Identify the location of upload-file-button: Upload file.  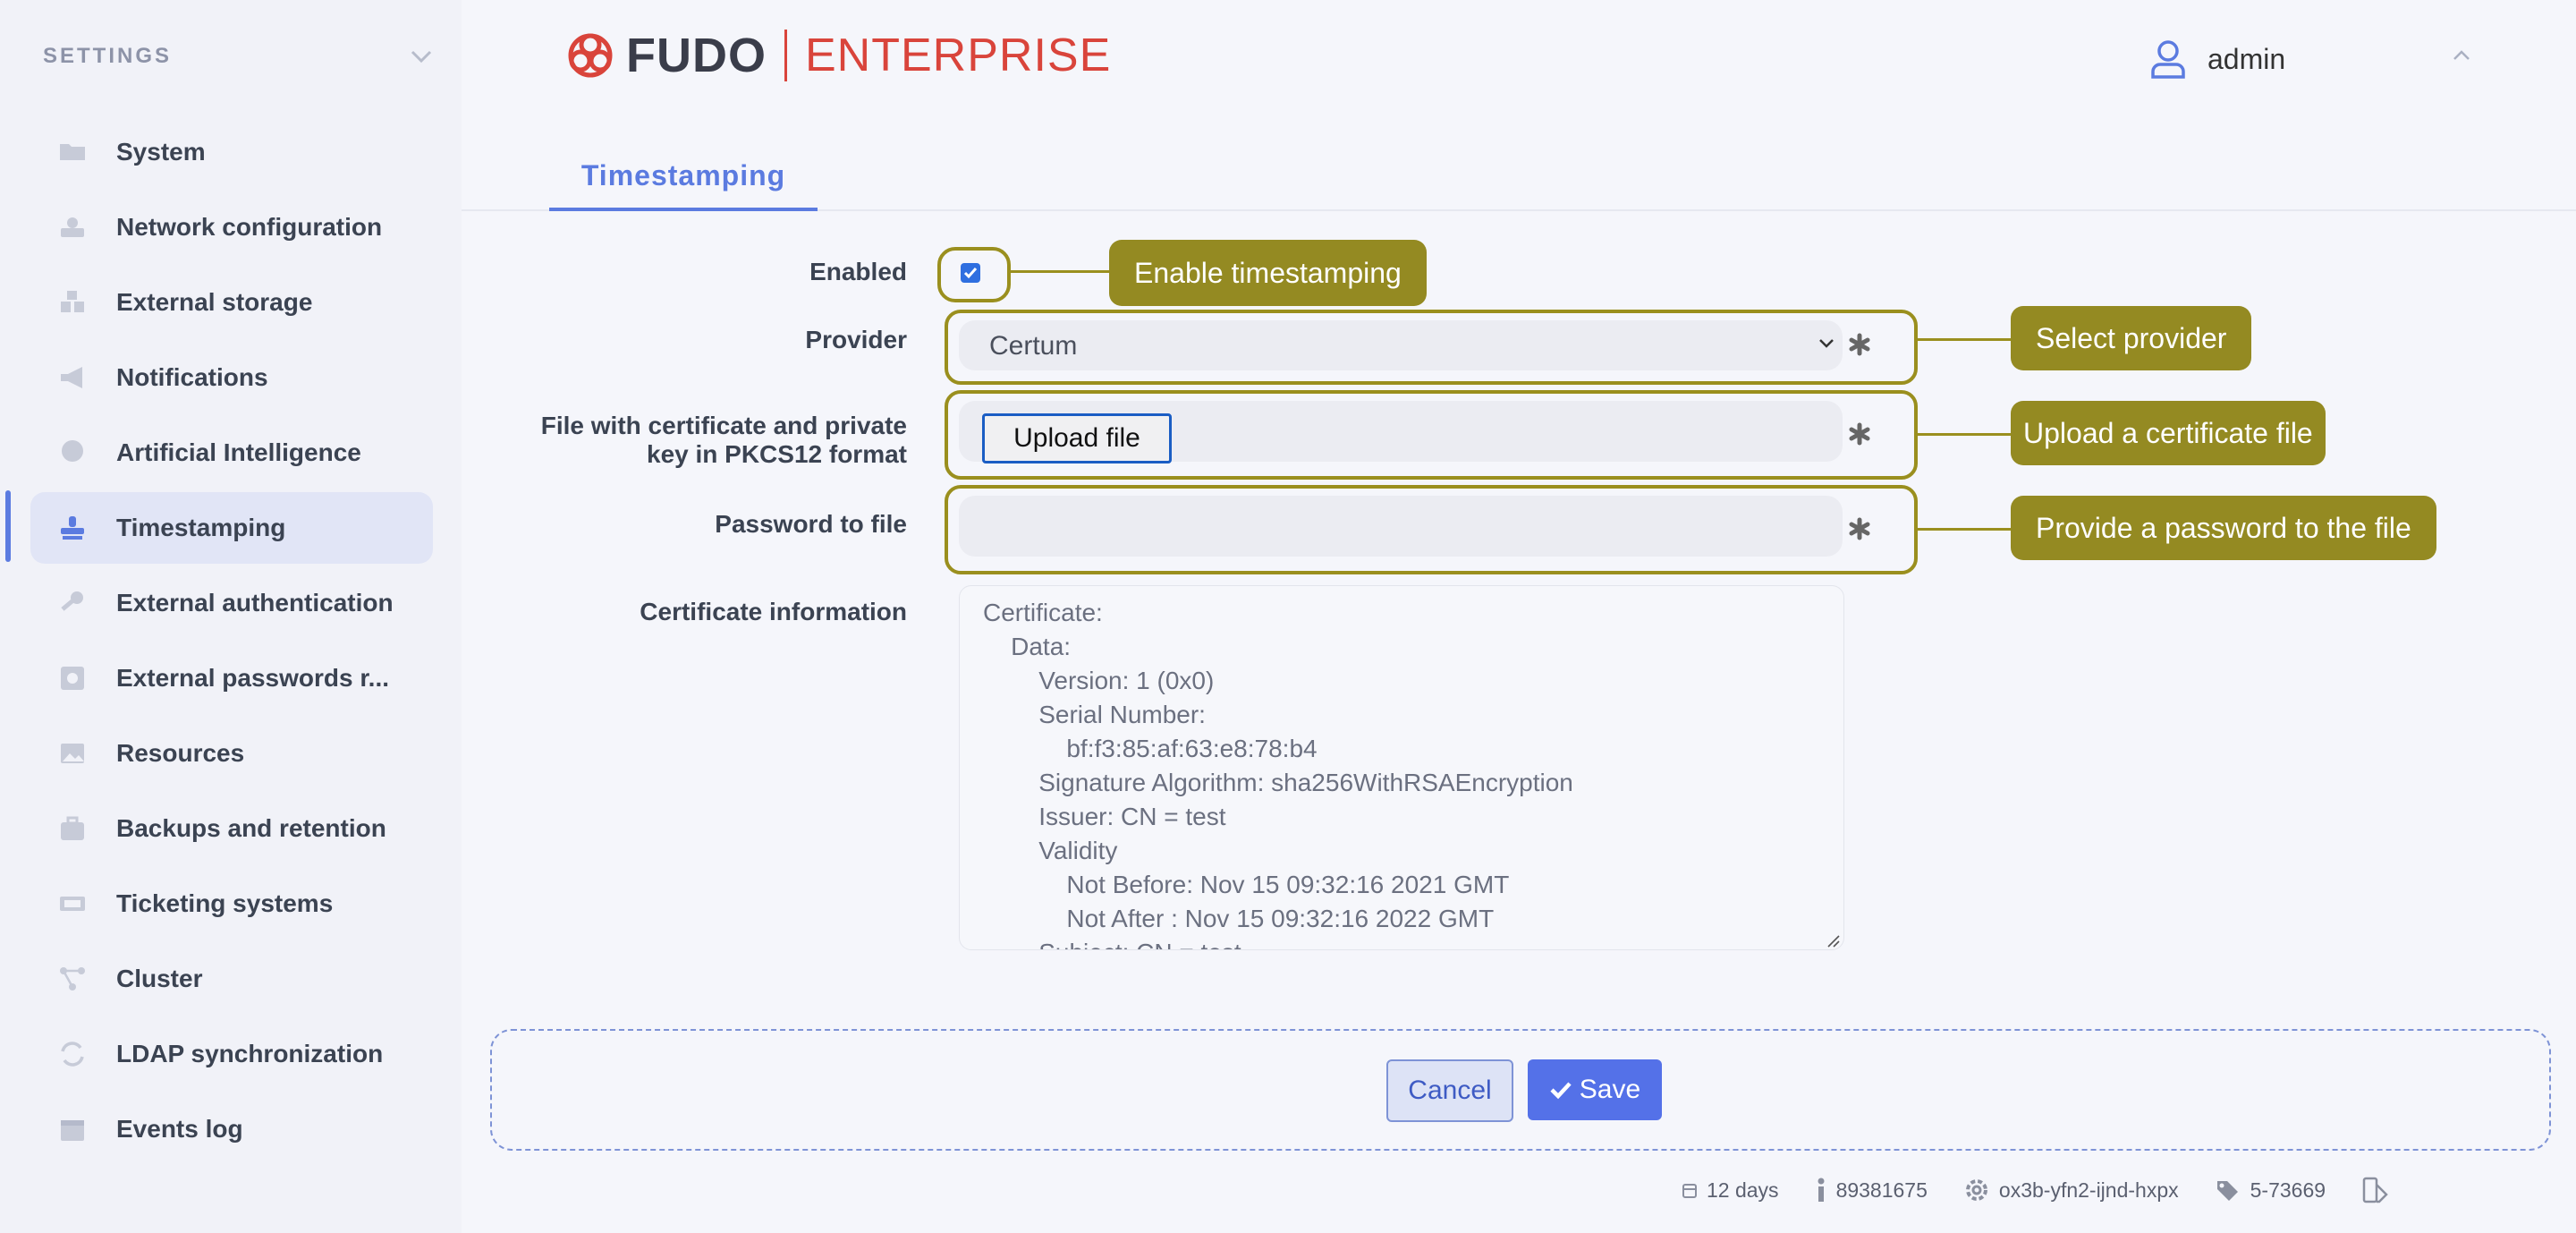
(1077, 438).